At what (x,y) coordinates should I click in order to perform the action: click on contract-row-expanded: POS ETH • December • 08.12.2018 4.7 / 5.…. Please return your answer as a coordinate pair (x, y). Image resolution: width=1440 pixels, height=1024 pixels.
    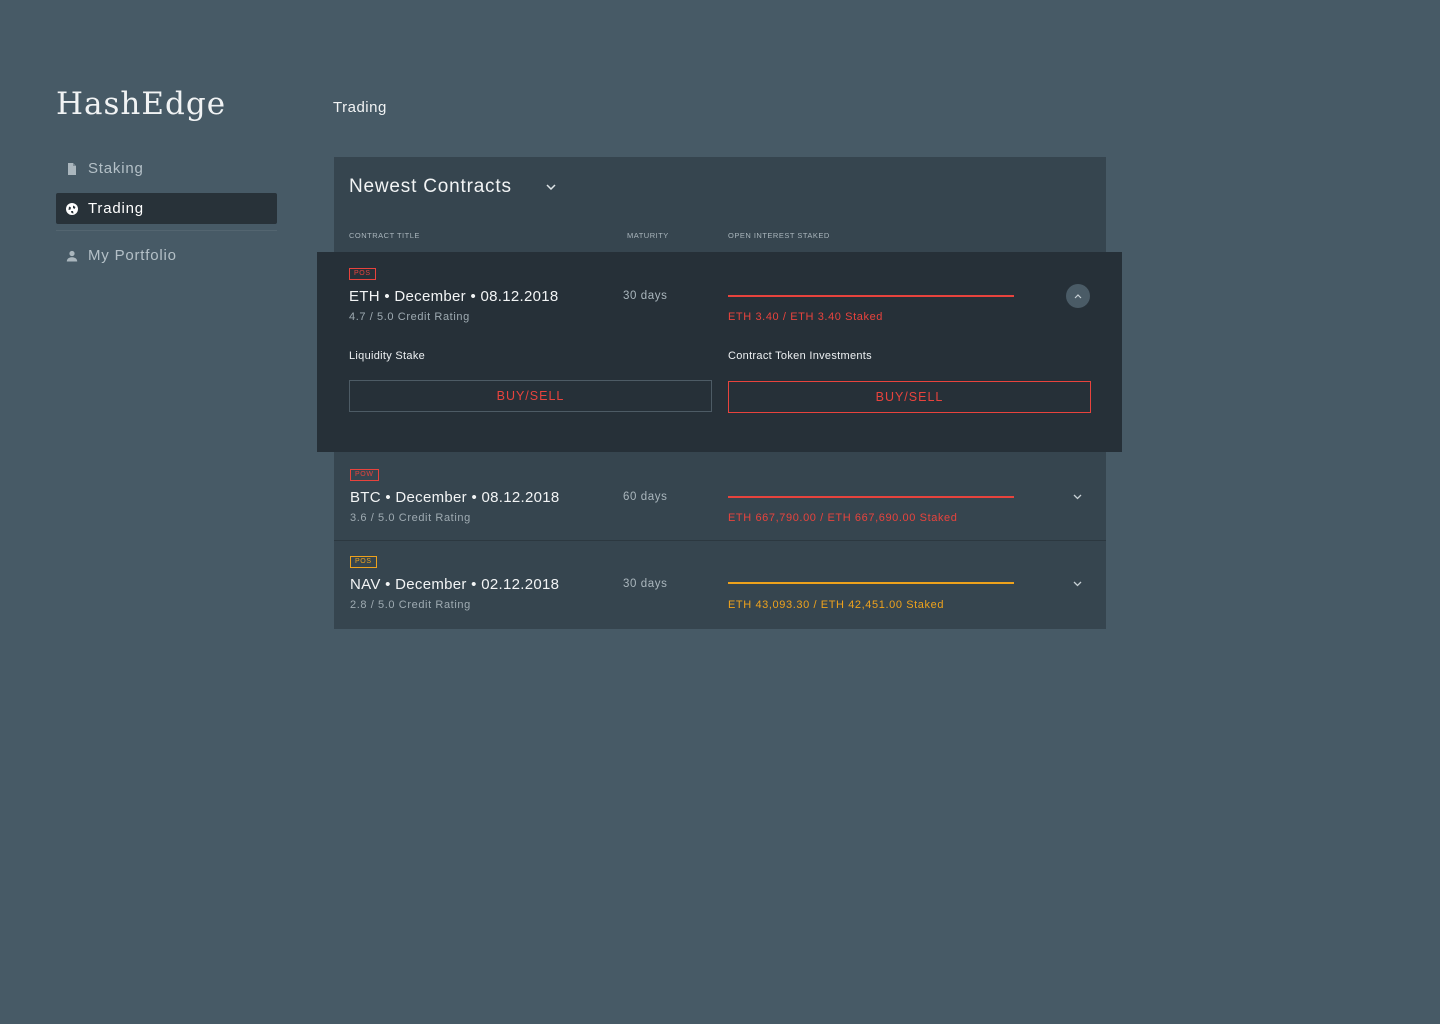
    Looking at the image, I should click on (719, 352).